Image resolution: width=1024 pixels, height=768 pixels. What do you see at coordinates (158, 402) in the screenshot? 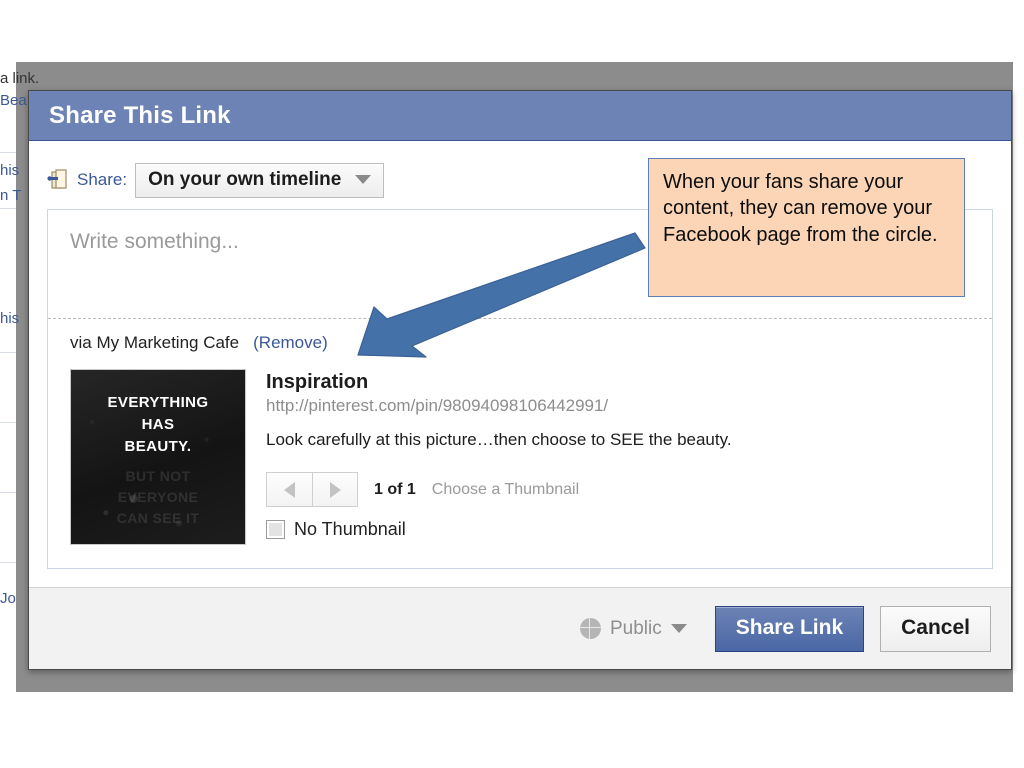
I see `thumbnail-caption-line1: EVERYTHING` at bounding box center [158, 402].